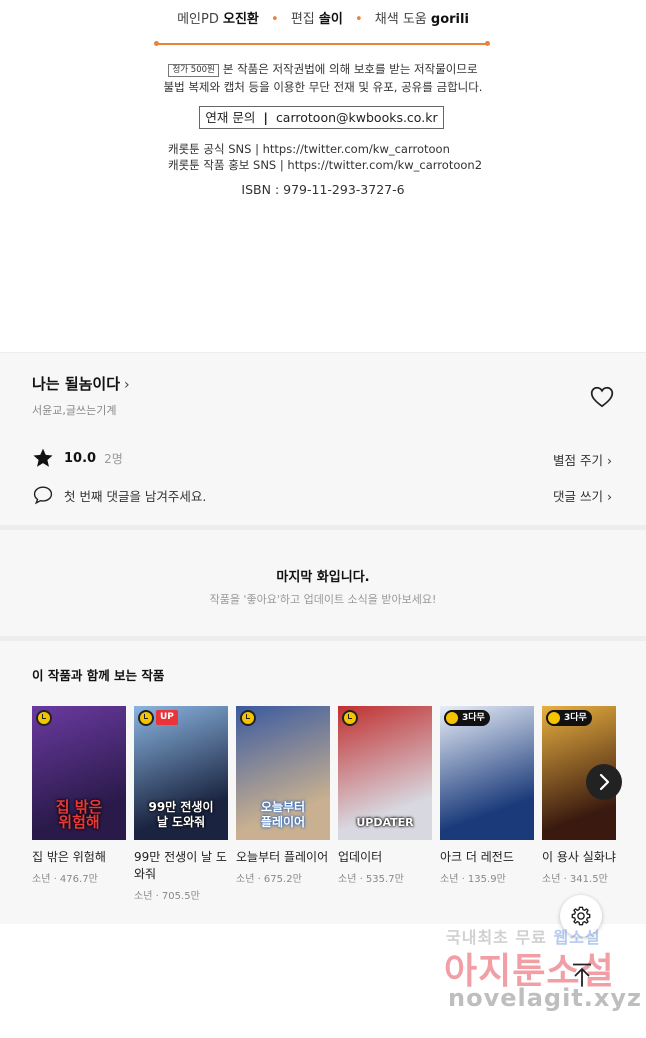 This screenshot has height=1038, width=646. I want to click on work-authors: 서윤교,글쓰는기계, so click(74, 410).